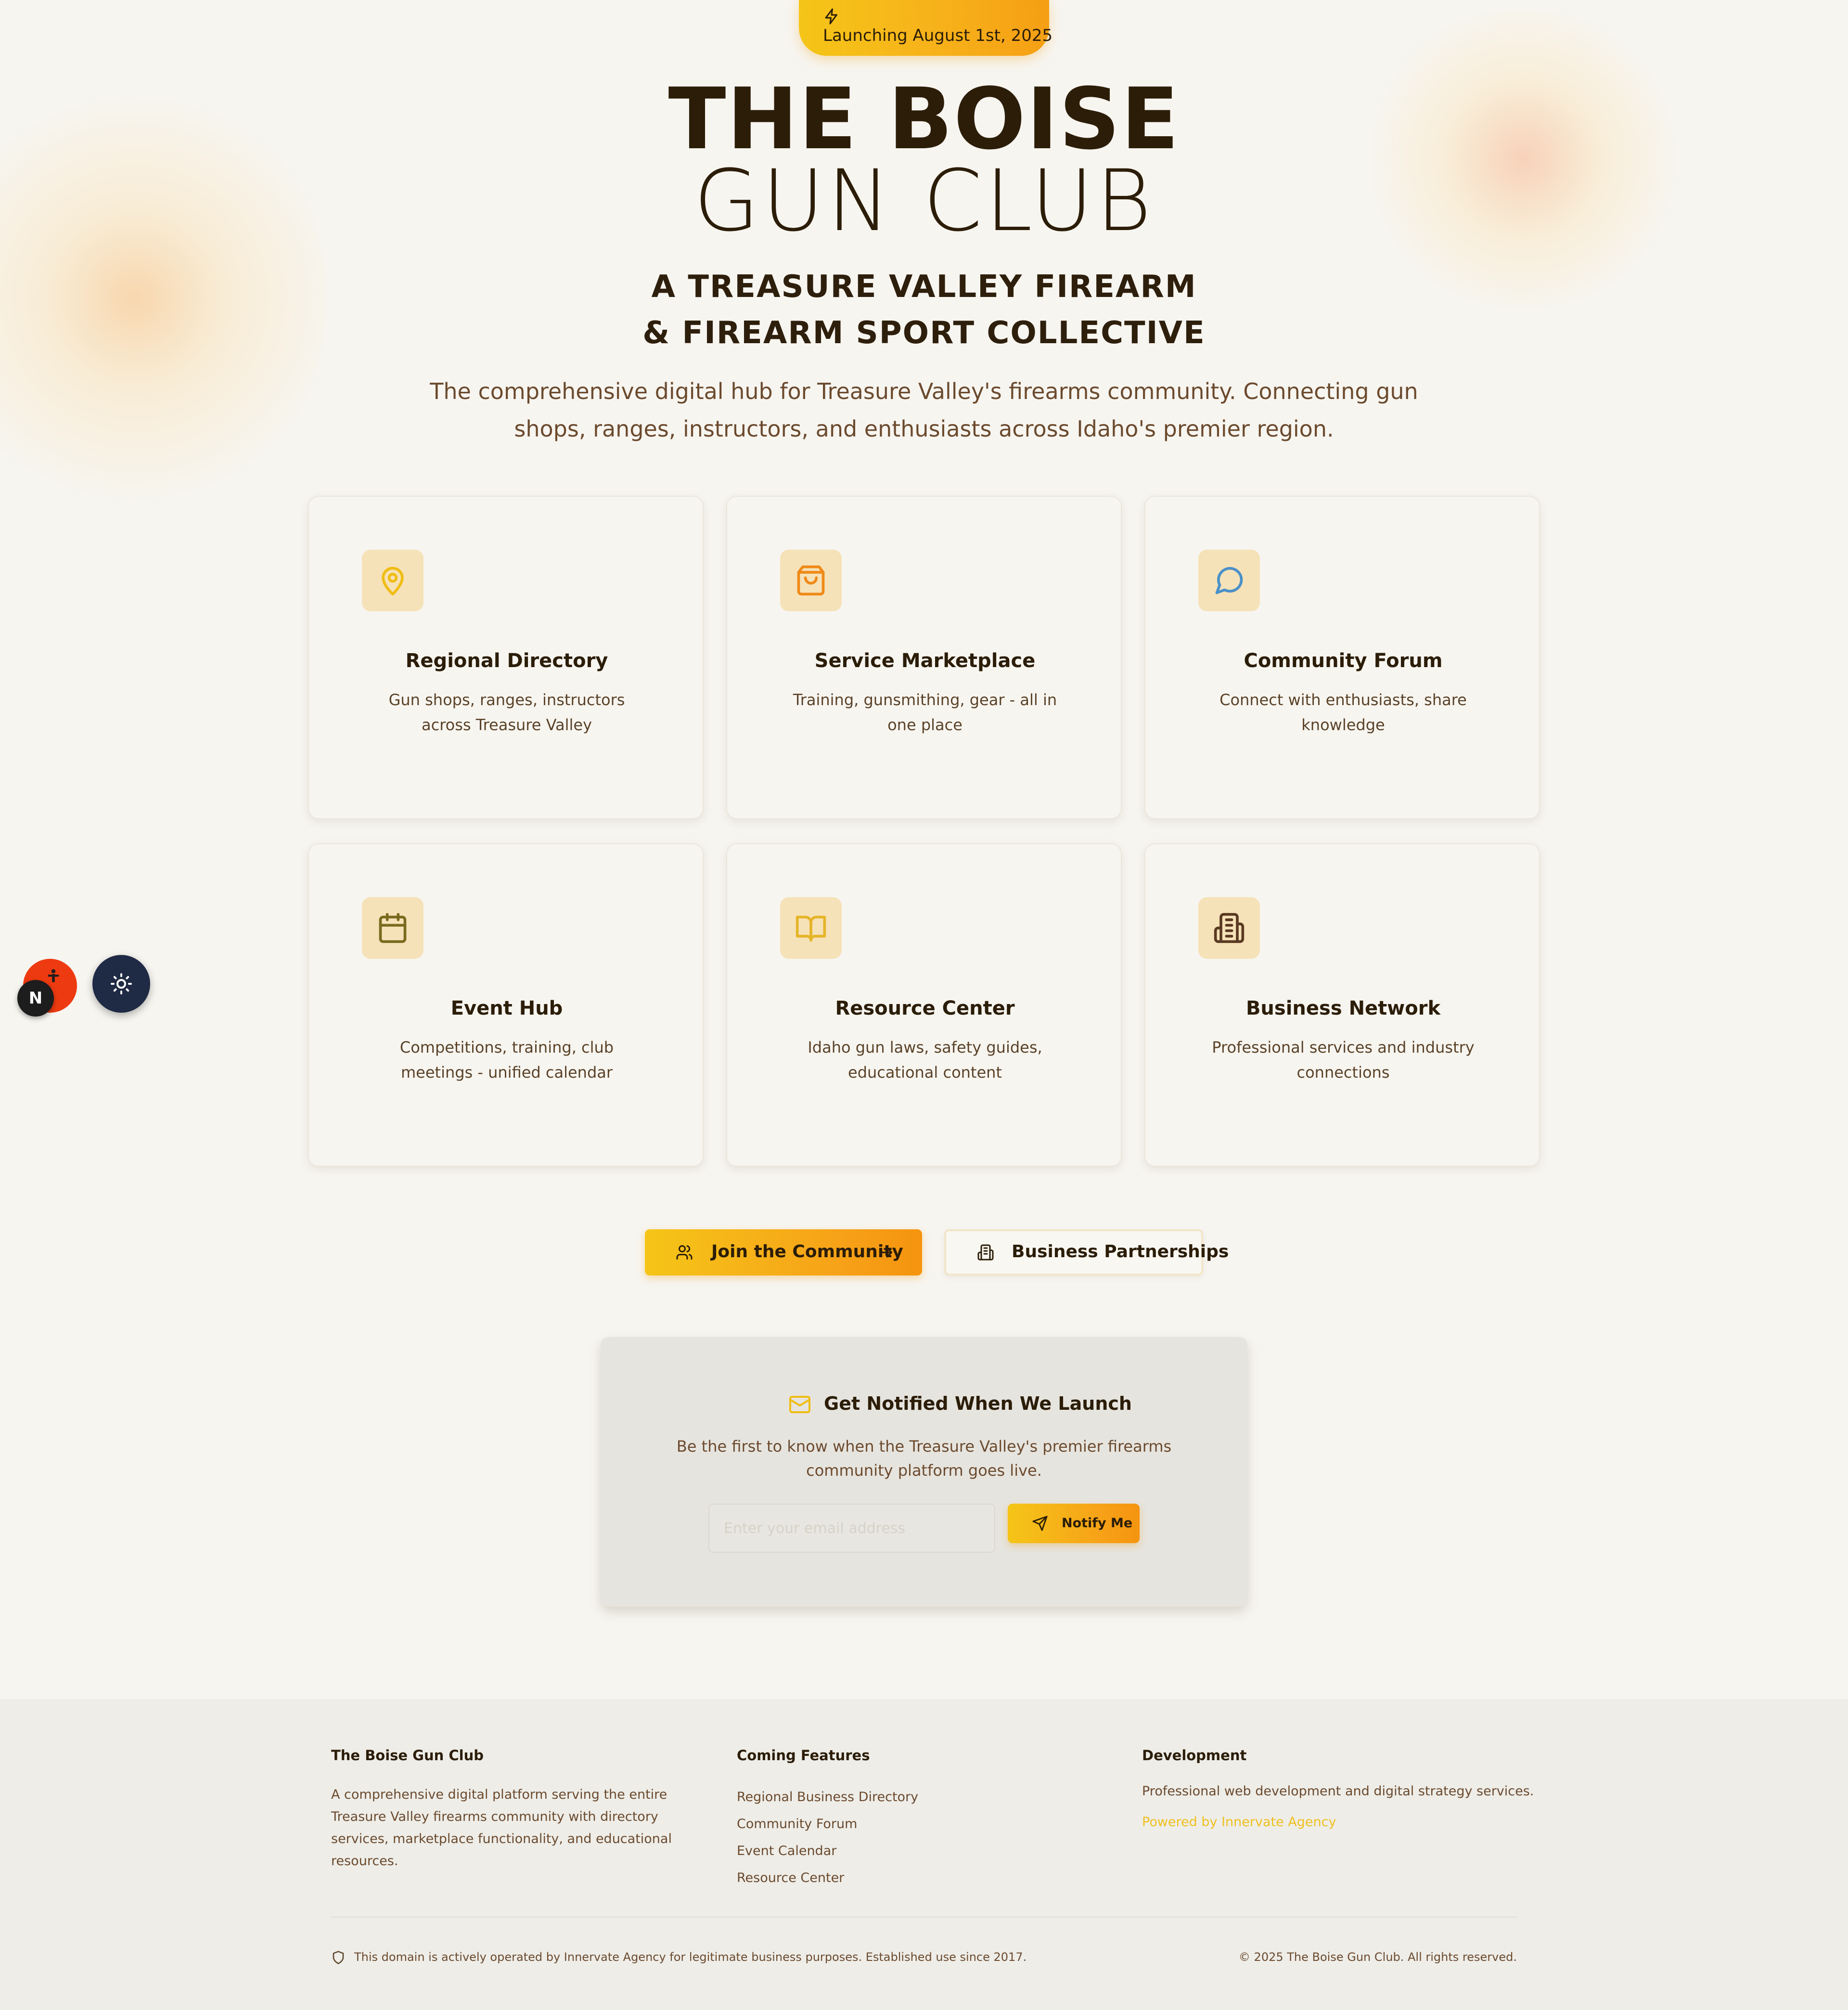 Image resolution: width=1848 pixels, height=2010 pixels. I want to click on footer-link-resource-center: Resource Center, so click(827, 1879).